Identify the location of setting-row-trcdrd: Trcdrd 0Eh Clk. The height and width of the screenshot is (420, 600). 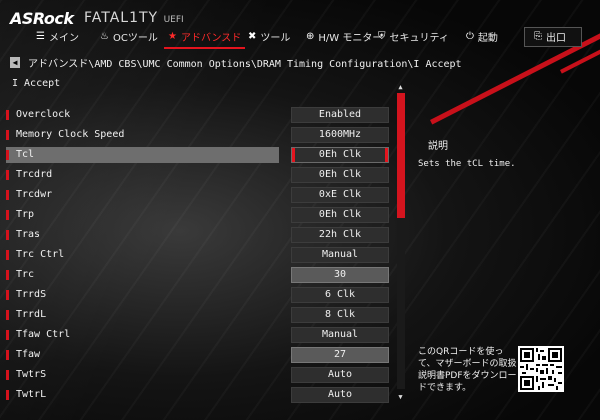
(198, 175).